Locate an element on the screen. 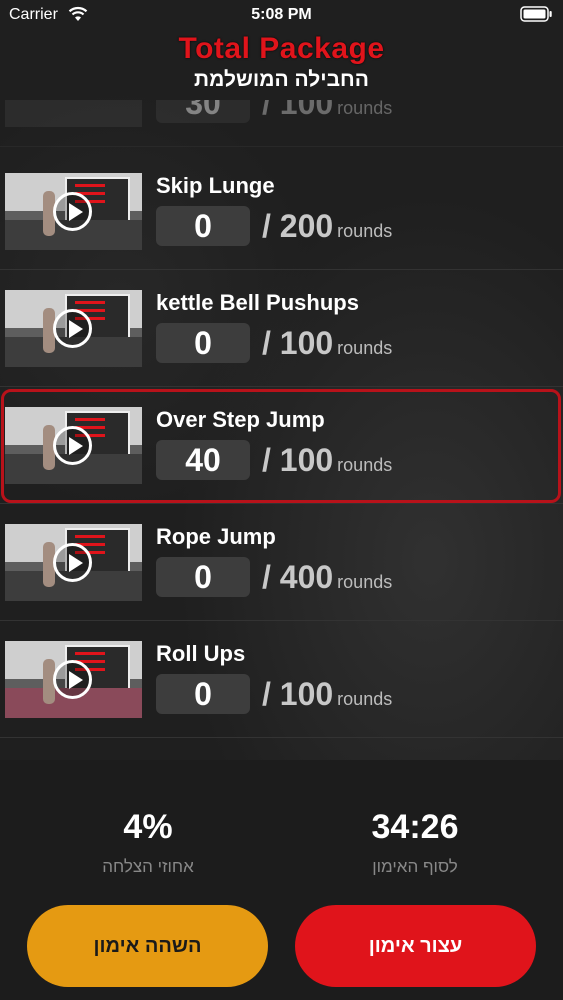 This screenshot has height=1000, width=563. battery-icon is located at coordinates (536, 14).